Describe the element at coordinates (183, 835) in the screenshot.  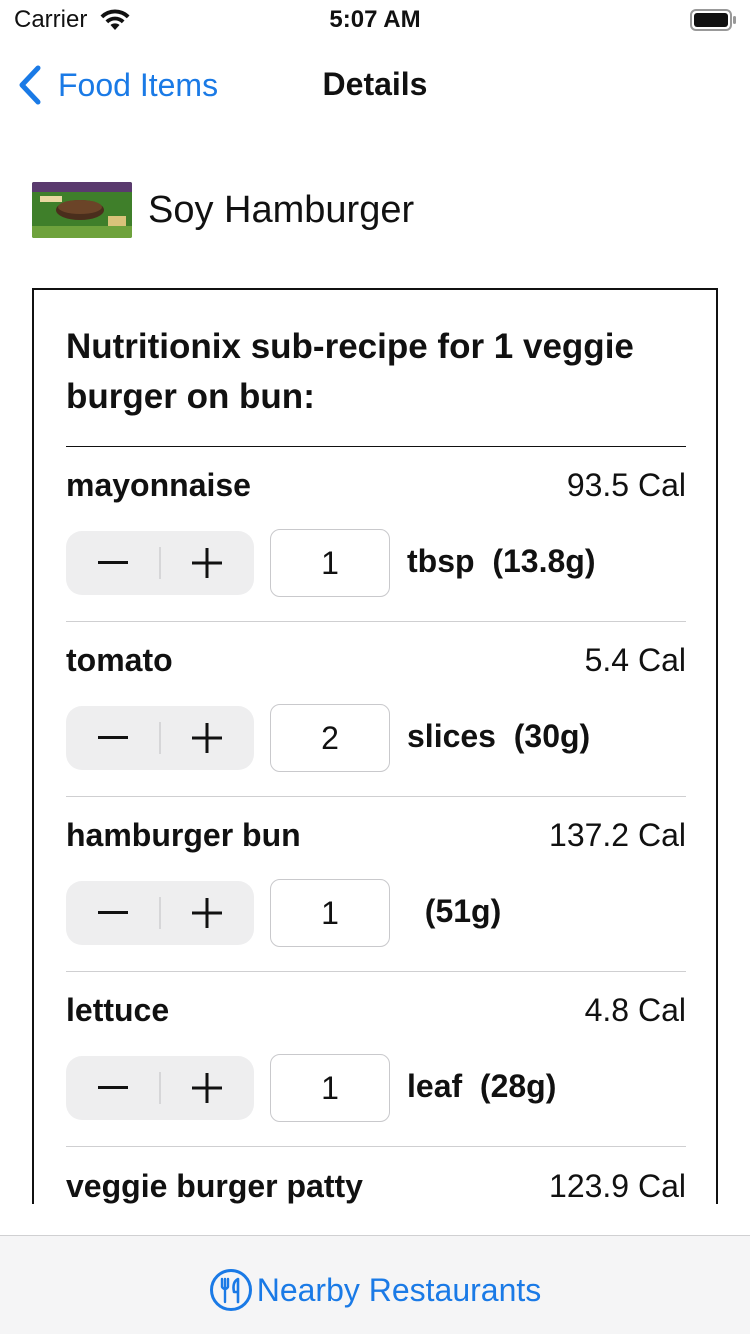
I see `ingredient-name: hamburger bun` at that location.